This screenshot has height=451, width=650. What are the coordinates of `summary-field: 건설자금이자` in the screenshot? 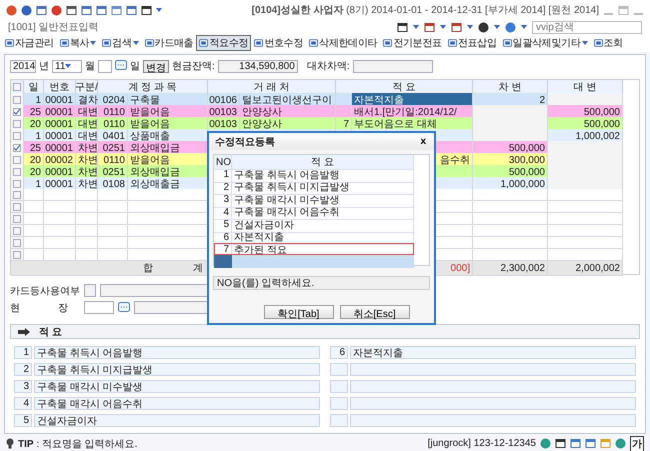 It's located at (177, 420).